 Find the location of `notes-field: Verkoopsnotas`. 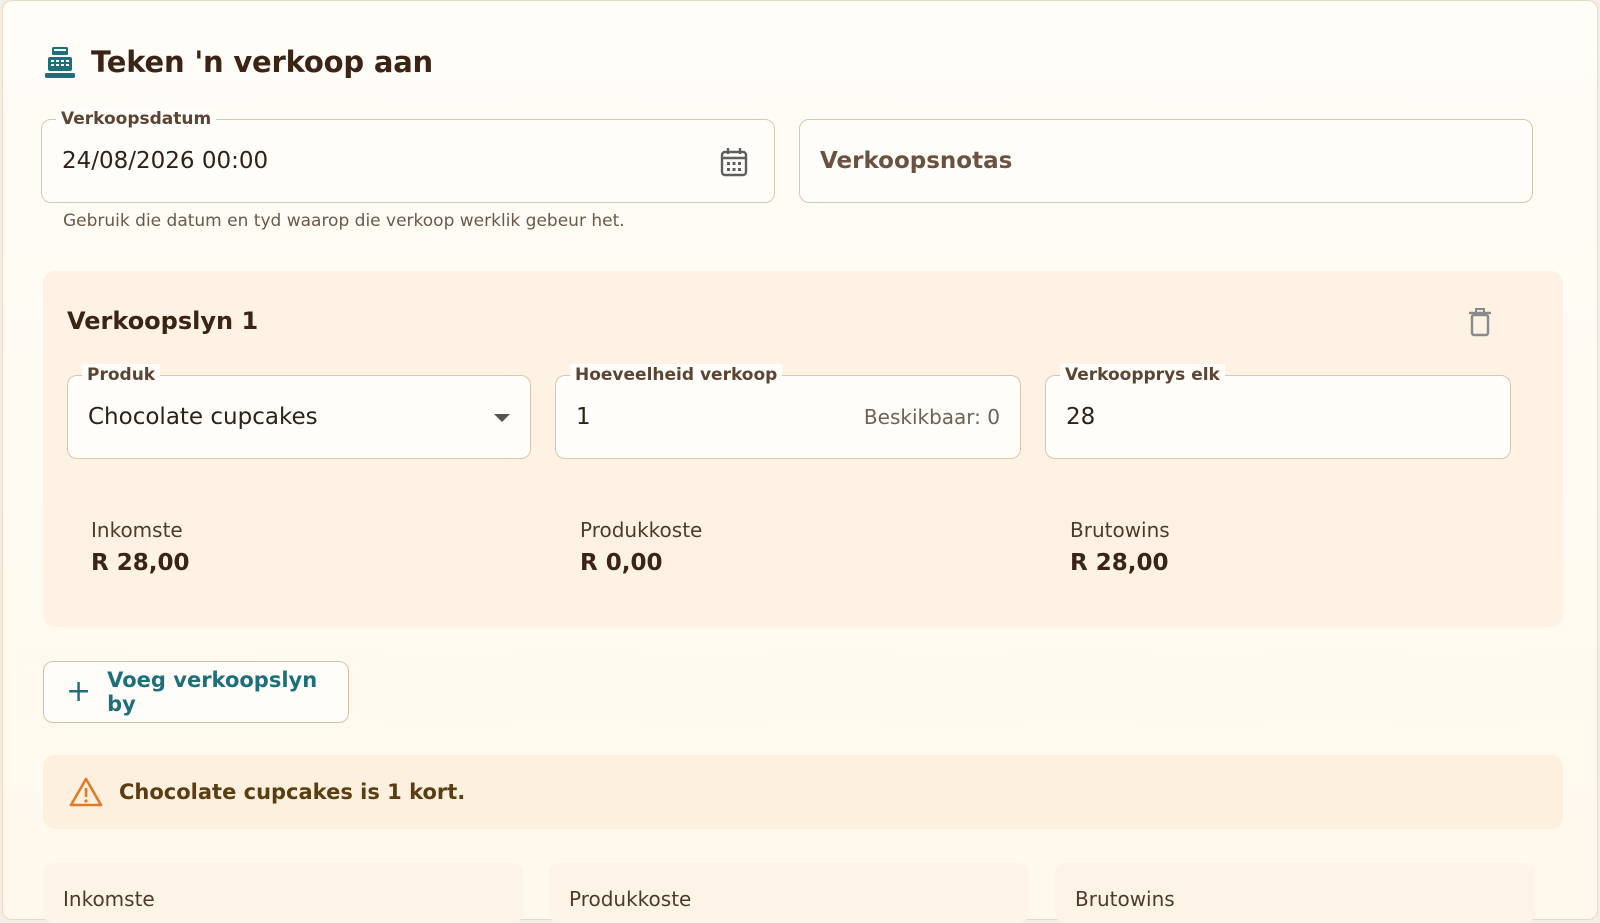

notes-field: Verkoopsnotas is located at coordinates (1166, 161).